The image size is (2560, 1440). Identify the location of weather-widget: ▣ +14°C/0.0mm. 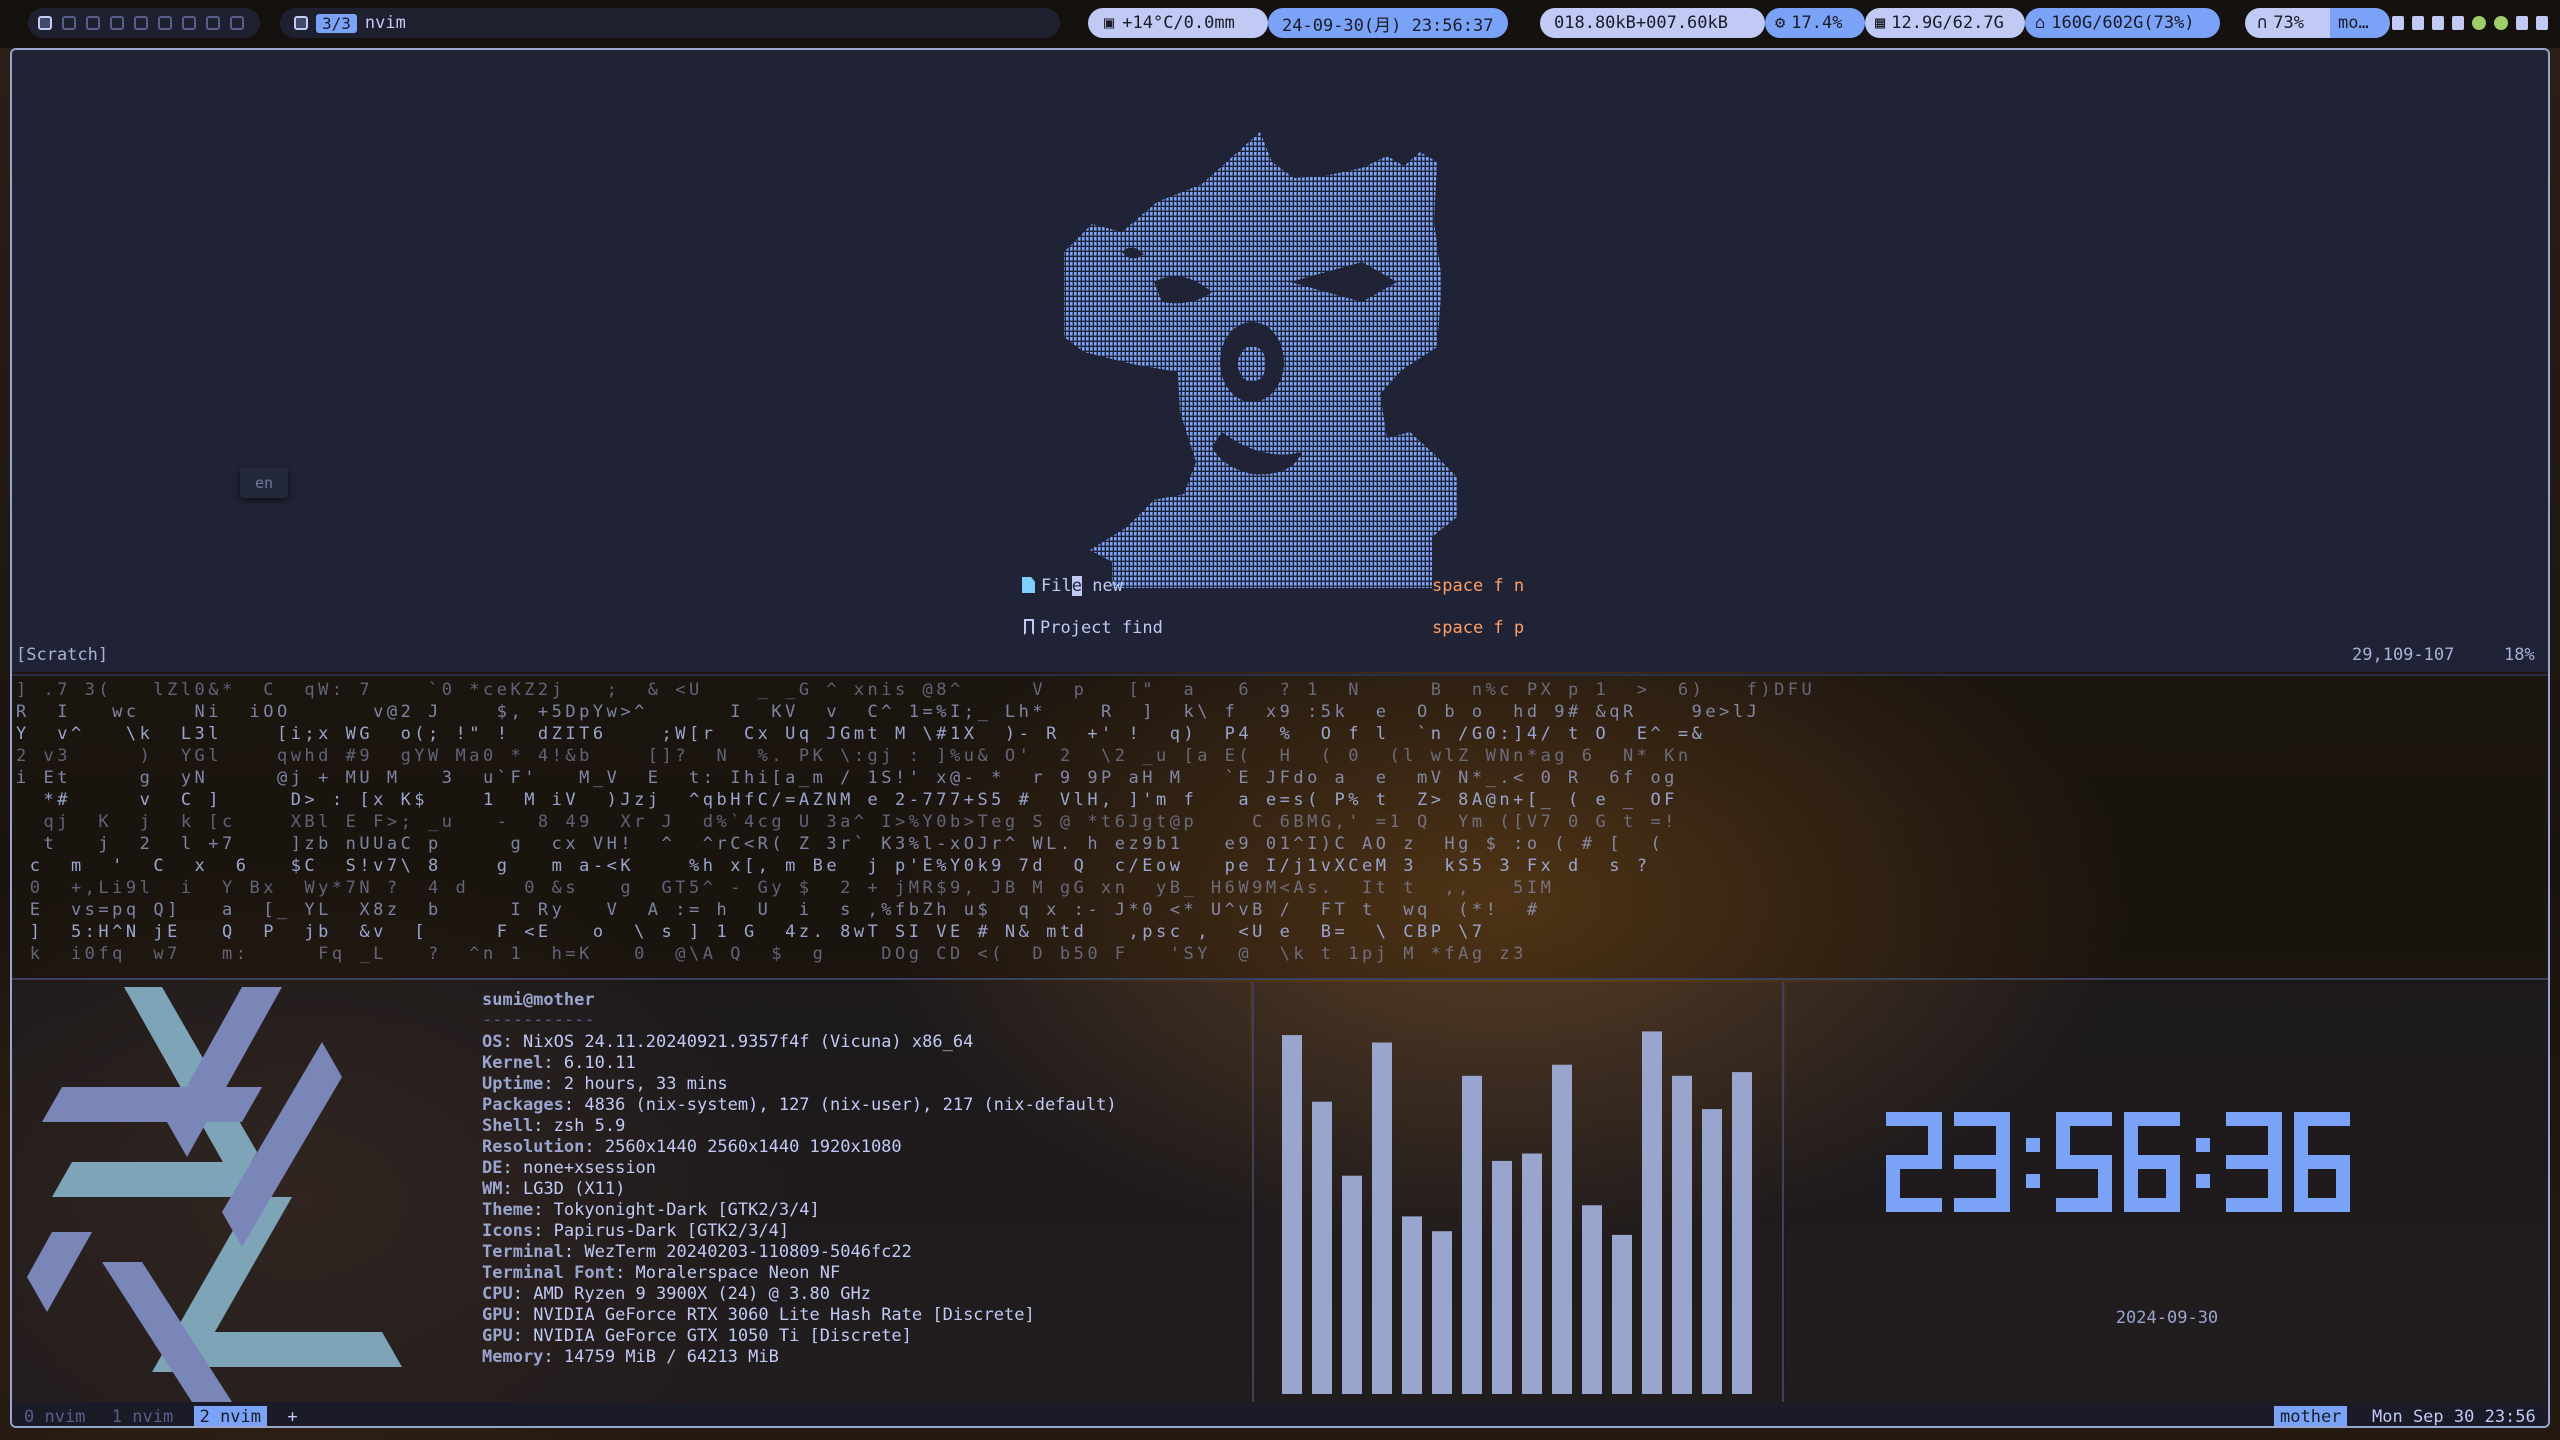
(1178, 23).